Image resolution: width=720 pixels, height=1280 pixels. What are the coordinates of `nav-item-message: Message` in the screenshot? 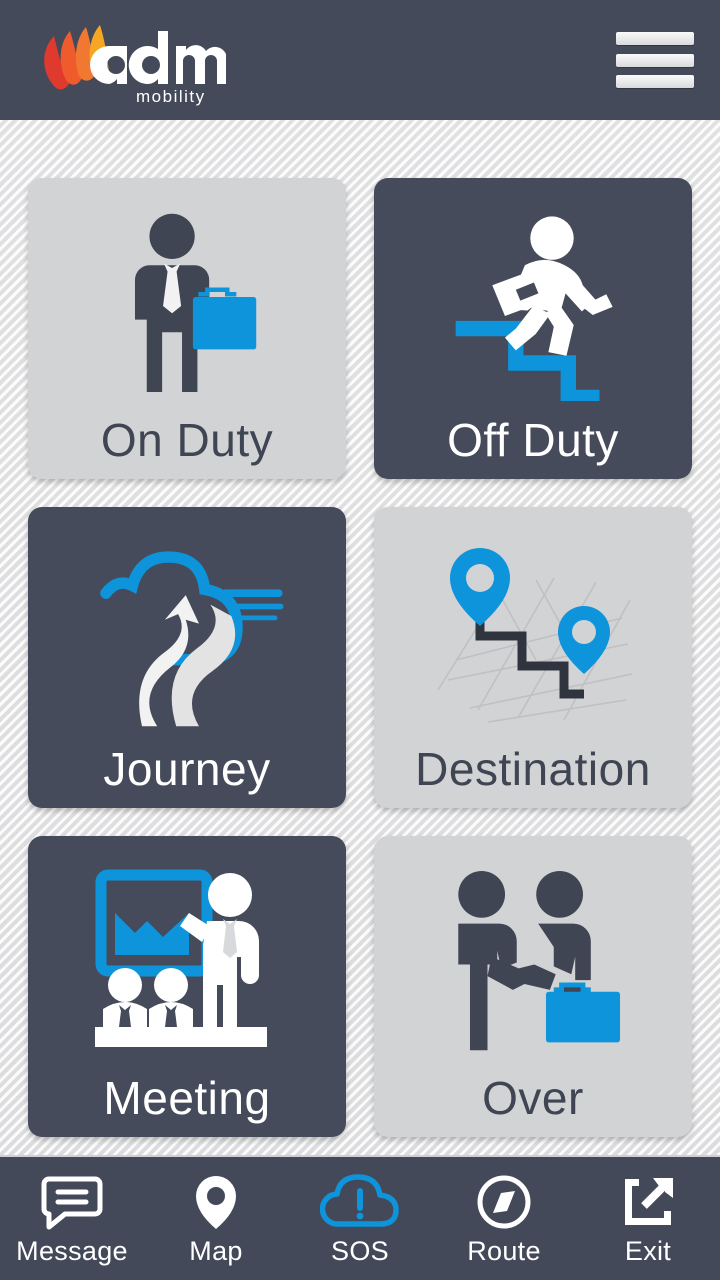 It's located at (72, 1218).